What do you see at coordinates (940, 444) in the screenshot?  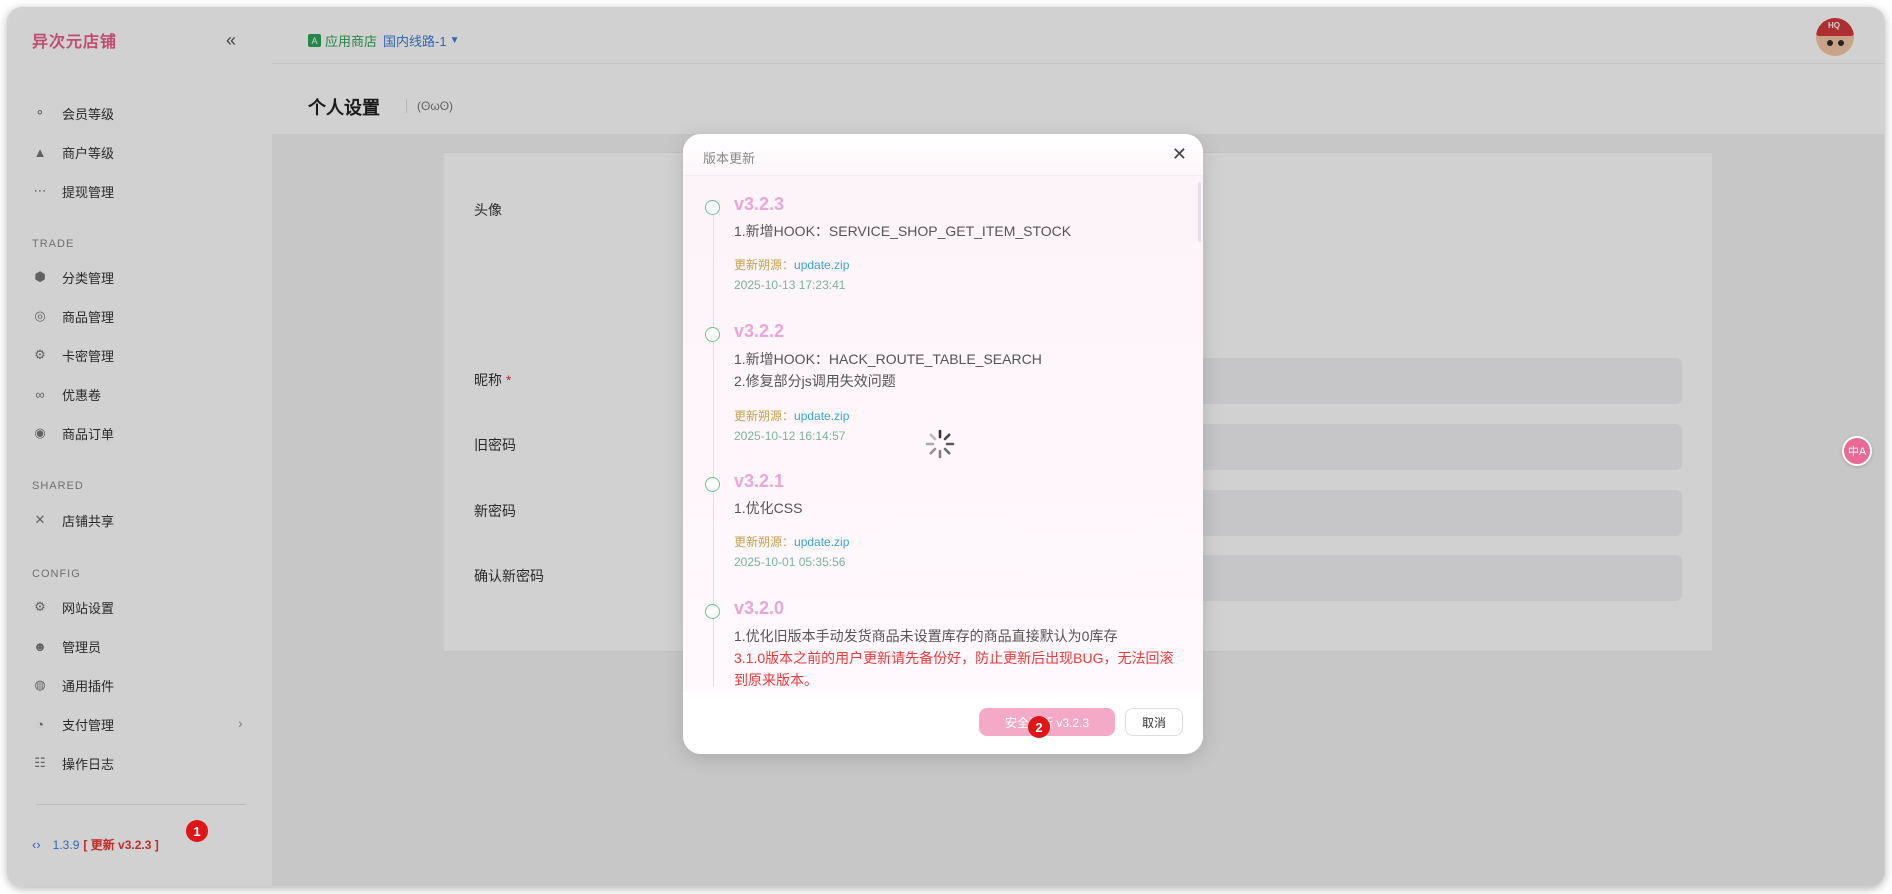 I see `loading-spinner-icon` at bounding box center [940, 444].